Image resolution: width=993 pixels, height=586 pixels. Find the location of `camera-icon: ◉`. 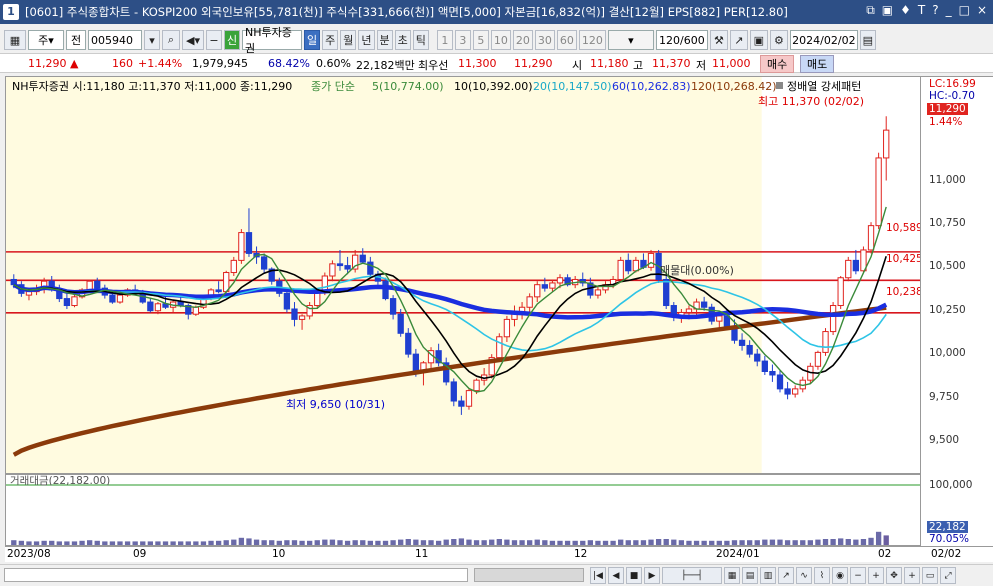

camera-icon: ◉ is located at coordinates (840, 575).